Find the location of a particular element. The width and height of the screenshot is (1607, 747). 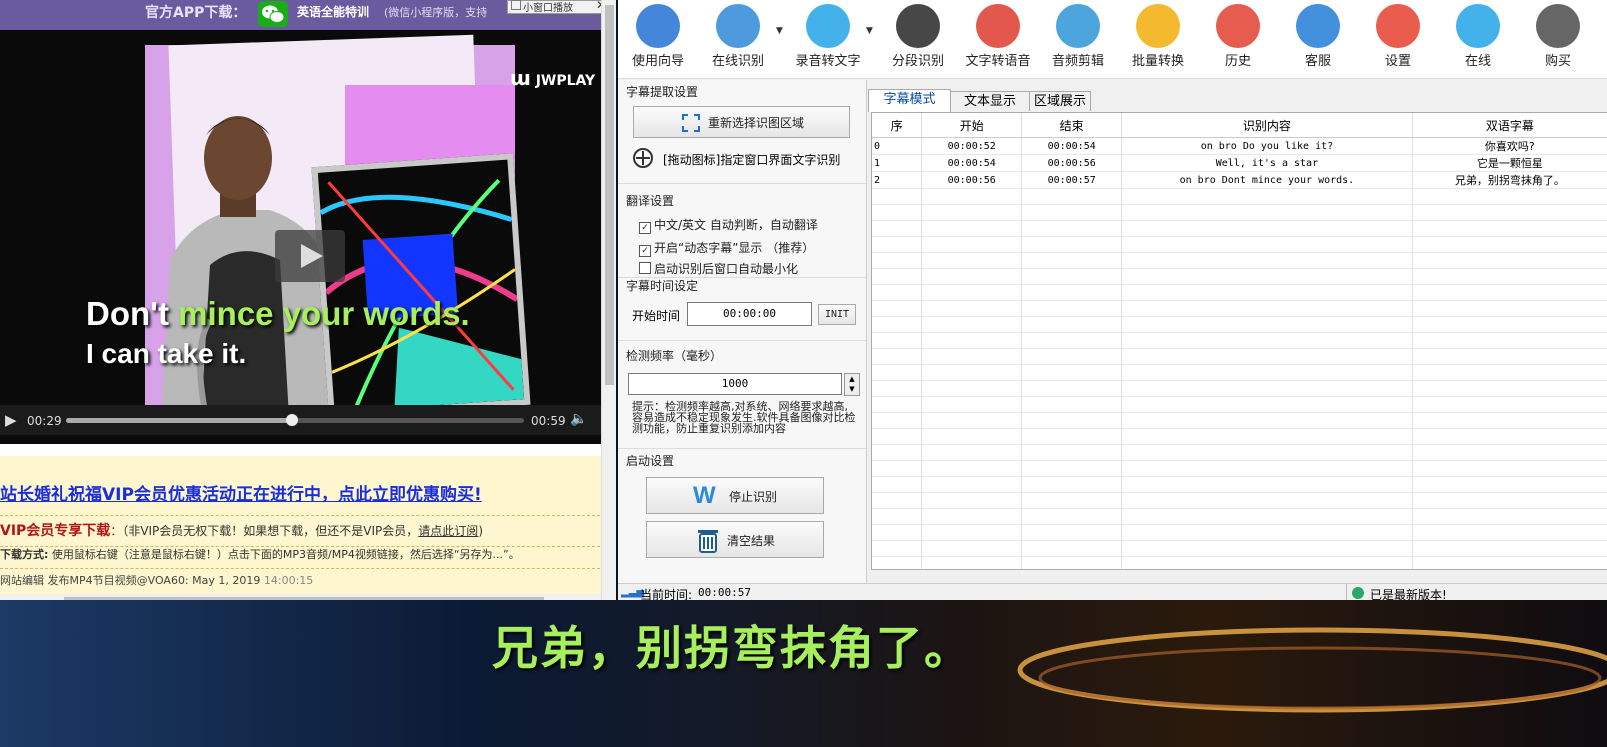

floating-subtitle: 兄弟，别拐弯抹角了。 is located at coordinates (732, 648).